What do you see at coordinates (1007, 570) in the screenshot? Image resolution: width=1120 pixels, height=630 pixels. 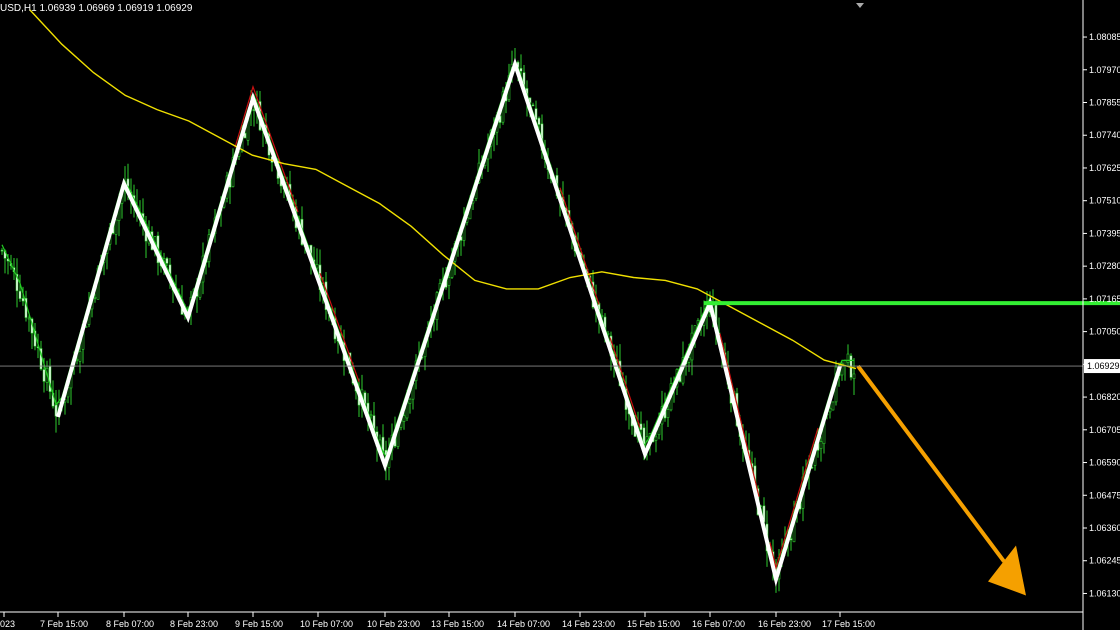 I see `forecast-arrow-head` at bounding box center [1007, 570].